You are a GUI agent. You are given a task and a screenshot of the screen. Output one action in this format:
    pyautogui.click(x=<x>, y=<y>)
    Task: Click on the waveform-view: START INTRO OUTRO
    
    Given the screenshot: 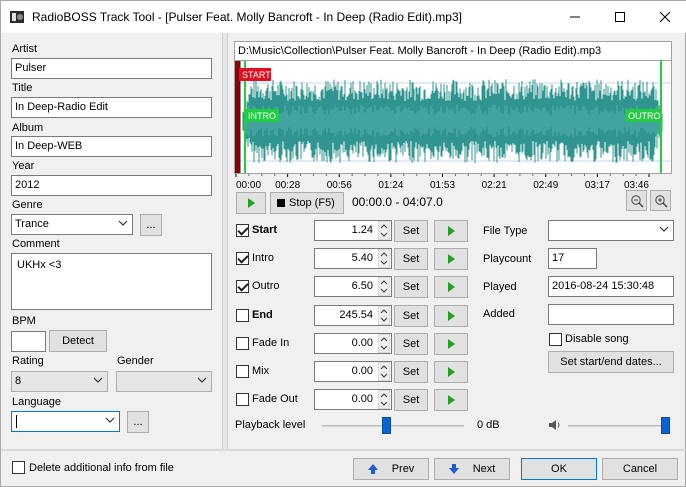 What is the action you would take?
    pyautogui.click(x=453, y=117)
    